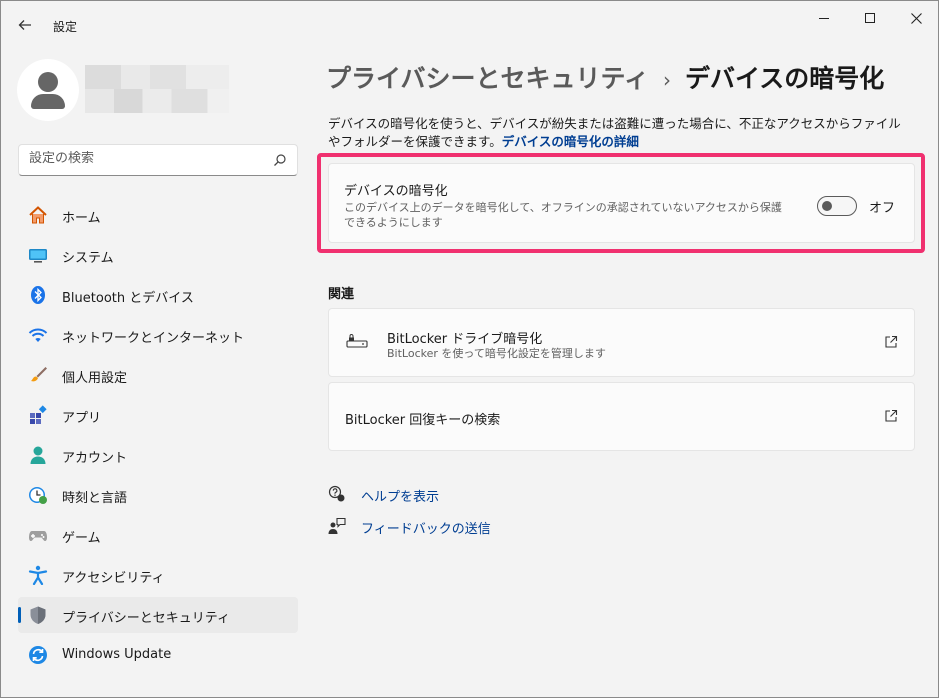 The height and width of the screenshot is (698, 939). I want to click on accessibility-icon, so click(38, 575).